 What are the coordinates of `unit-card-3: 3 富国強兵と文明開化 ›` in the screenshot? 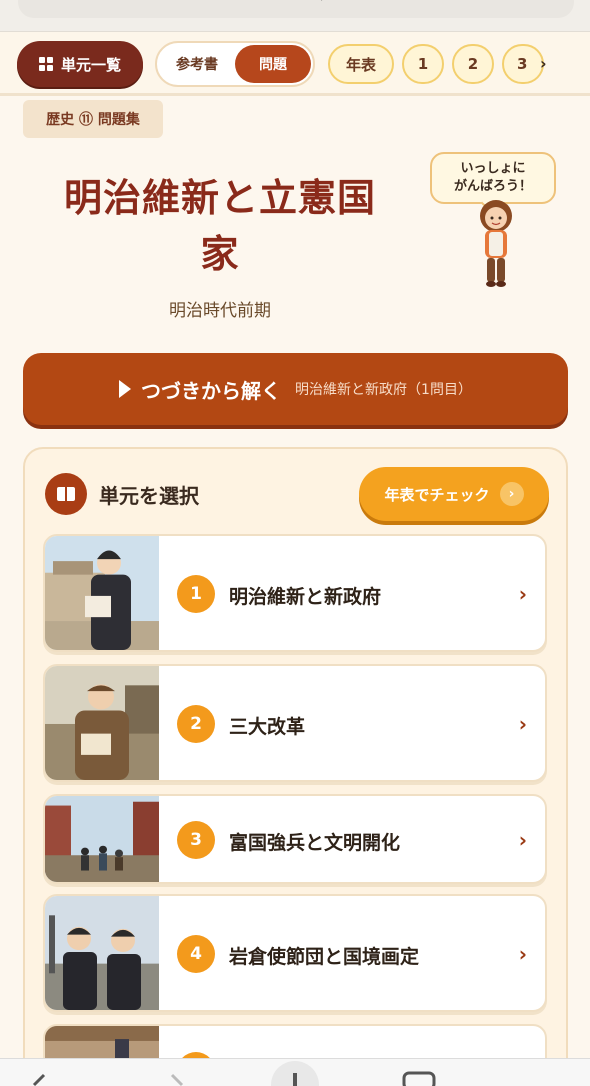 It's located at (295, 839).